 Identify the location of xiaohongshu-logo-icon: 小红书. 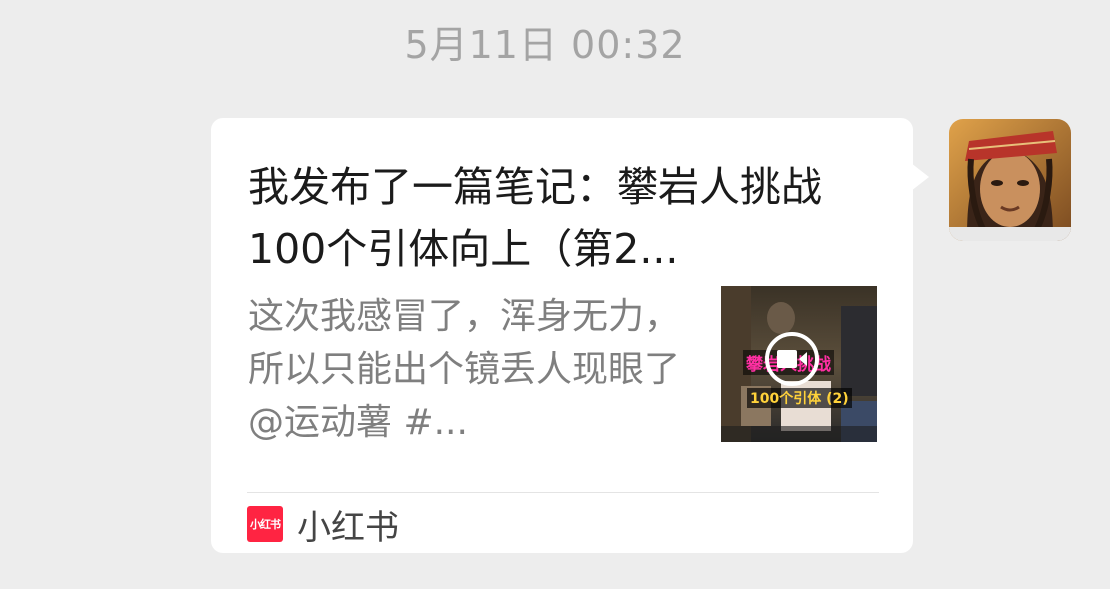
(265, 524).